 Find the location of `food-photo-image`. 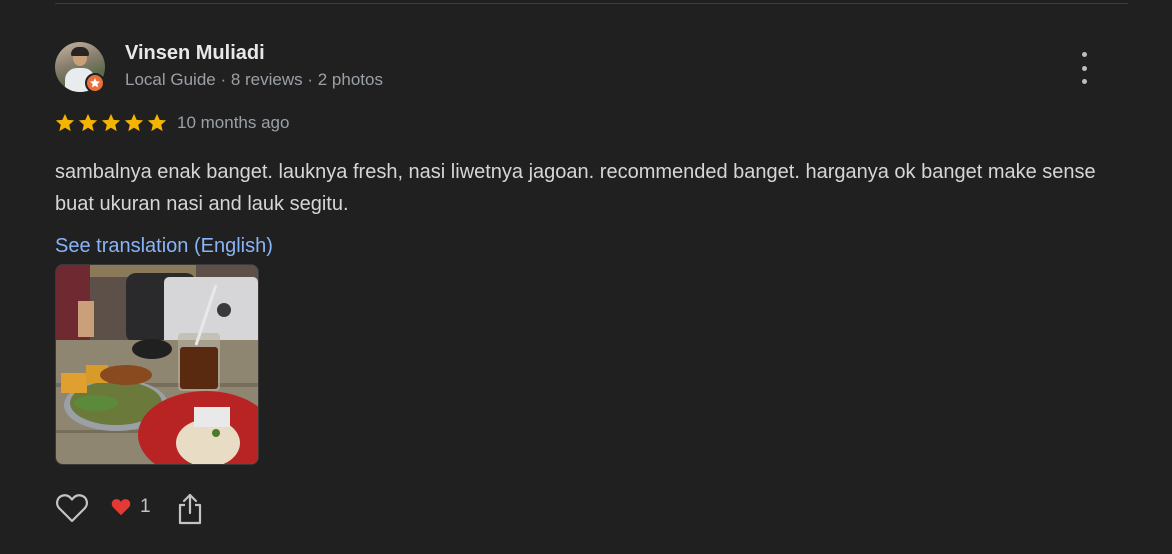

food-photo-image is located at coordinates (157, 364).